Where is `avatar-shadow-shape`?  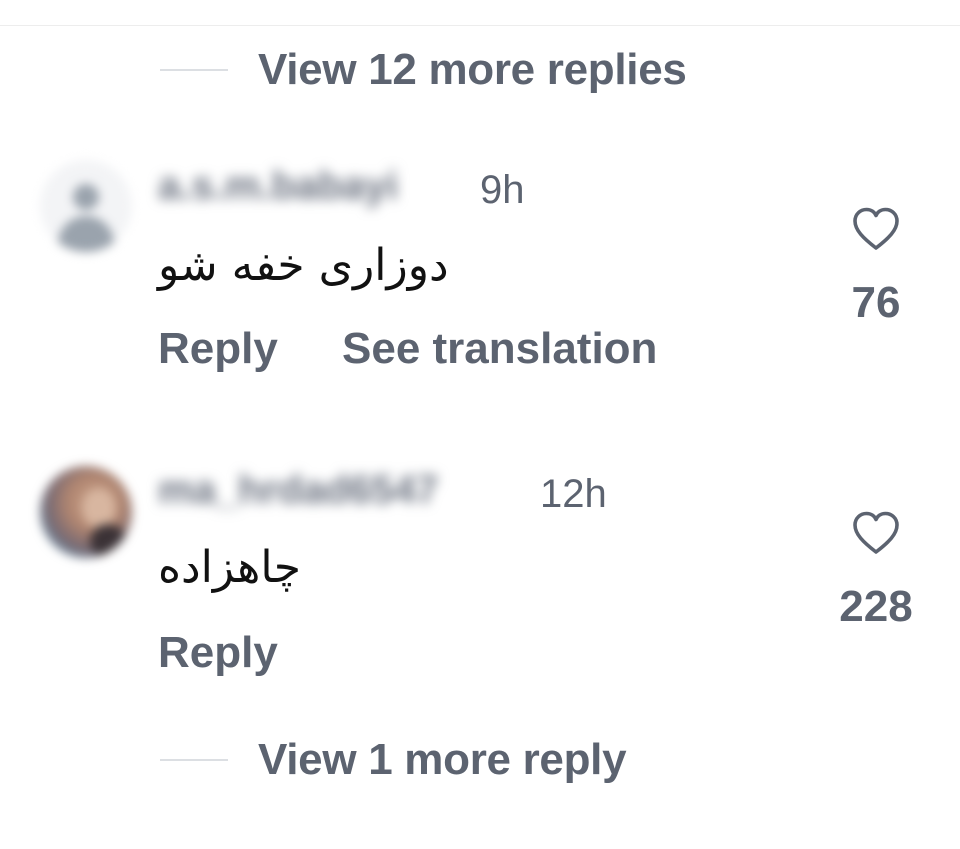 avatar-shadow-shape is located at coordinates (108, 541).